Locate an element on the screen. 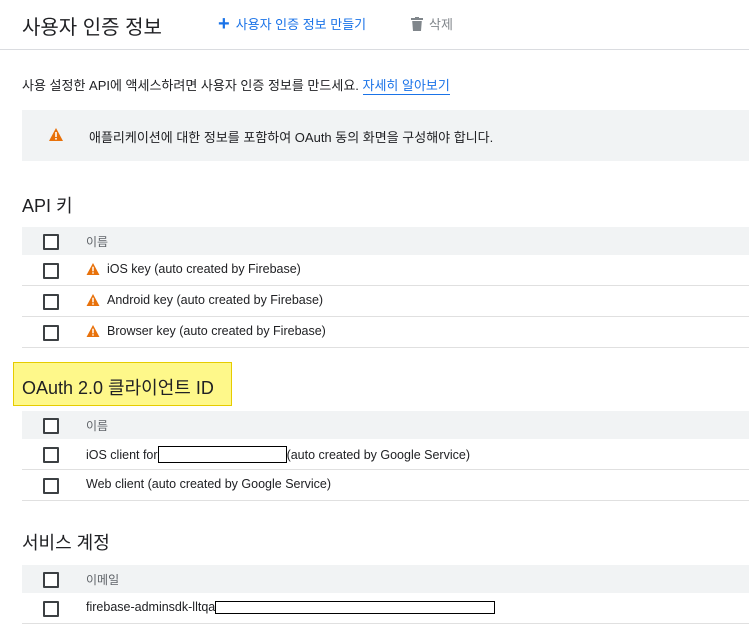 This screenshot has width=749, height=631. table-row: firebase-adminsdk-lltqa is located at coordinates (385, 608).